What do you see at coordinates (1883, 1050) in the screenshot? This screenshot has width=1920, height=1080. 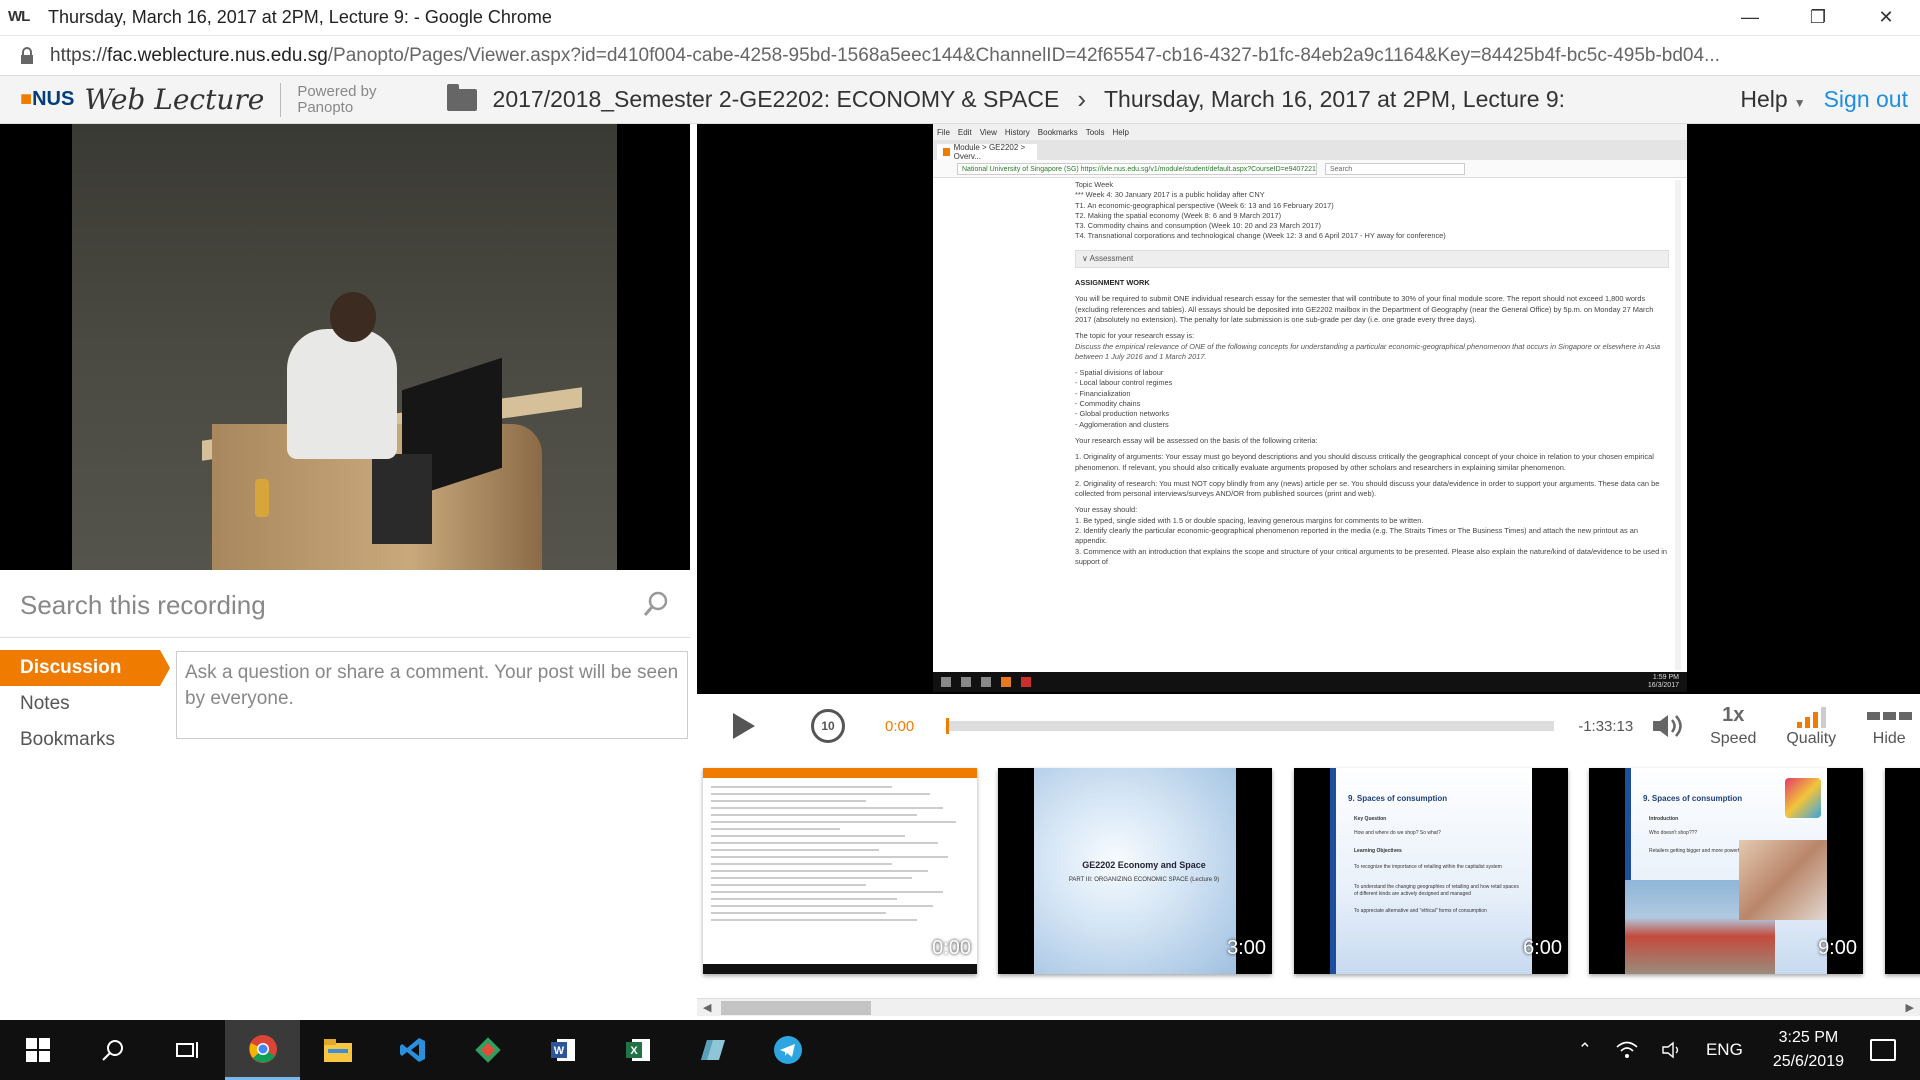 I see `notification-center-icon` at bounding box center [1883, 1050].